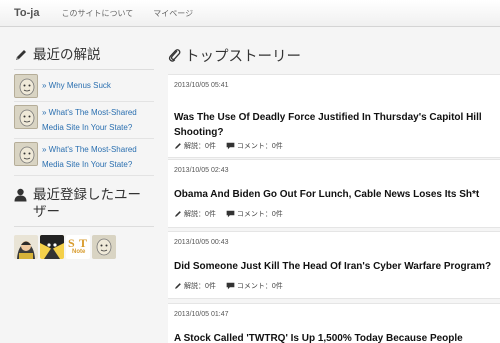 This screenshot has width=500, height=343. I want to click on recent-users-list: S T Note, so click(84, 247).